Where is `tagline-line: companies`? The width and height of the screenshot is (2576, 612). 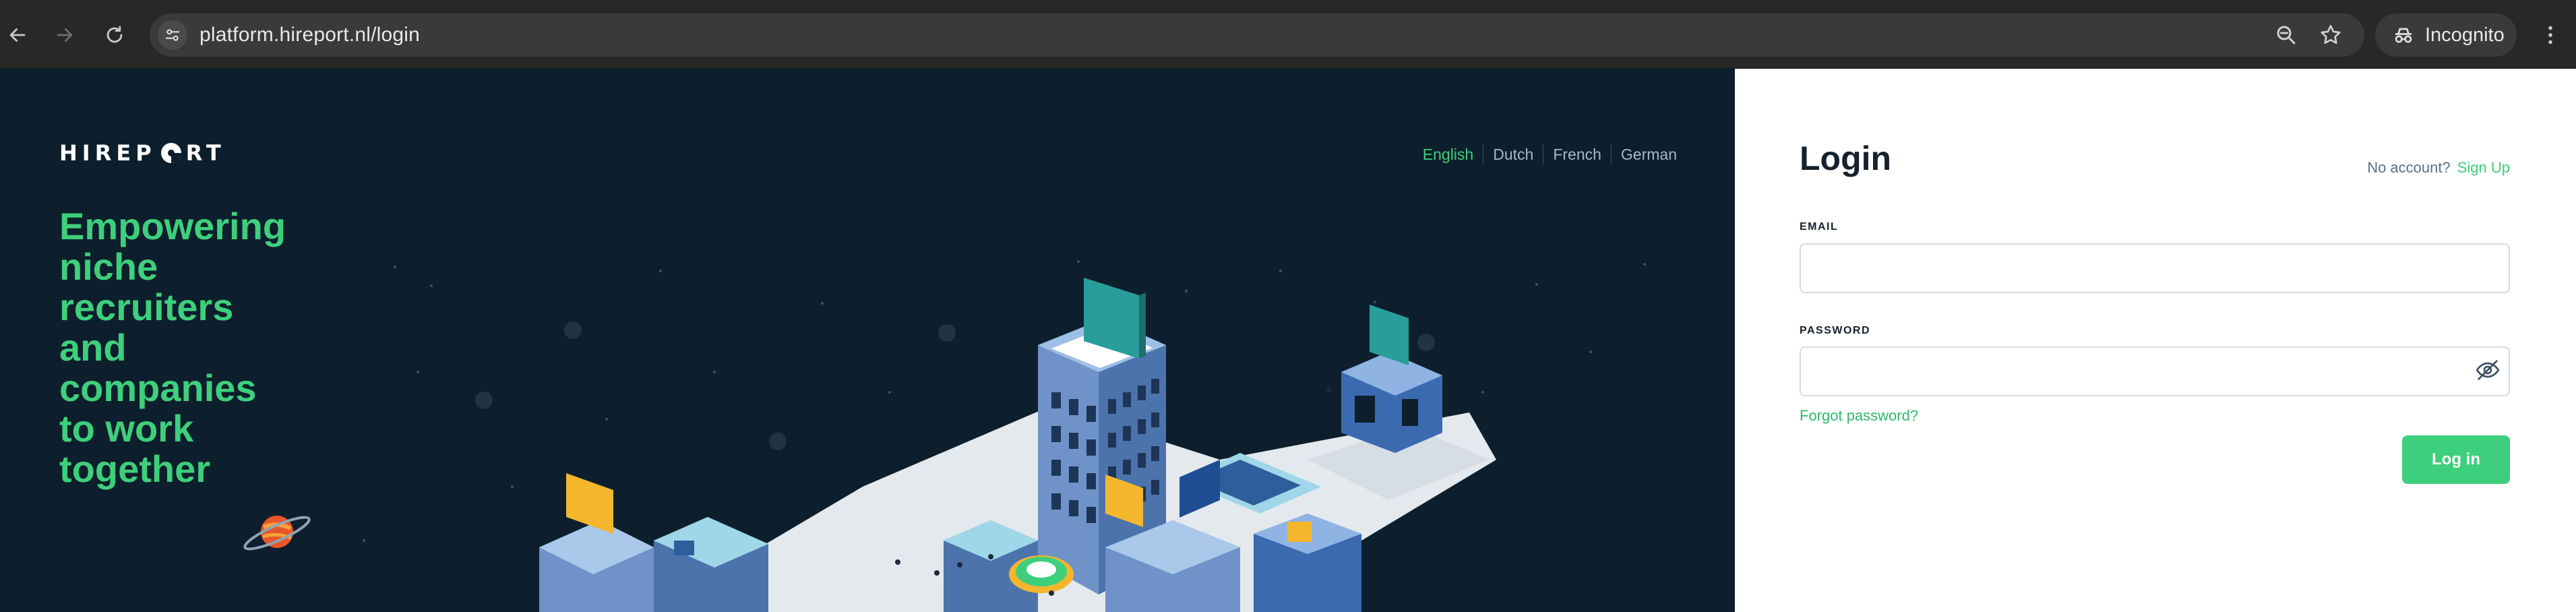
tagline-line: companies is located at coordinates (158, 388).